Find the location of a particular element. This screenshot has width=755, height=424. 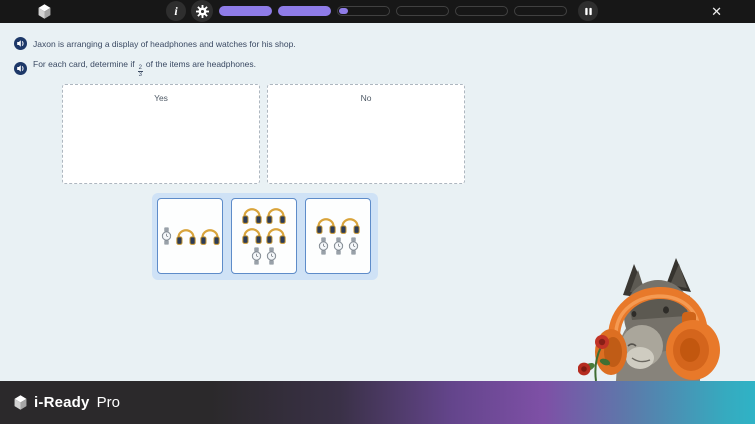

cube-logo-icon is located at coordinates (44, 11).